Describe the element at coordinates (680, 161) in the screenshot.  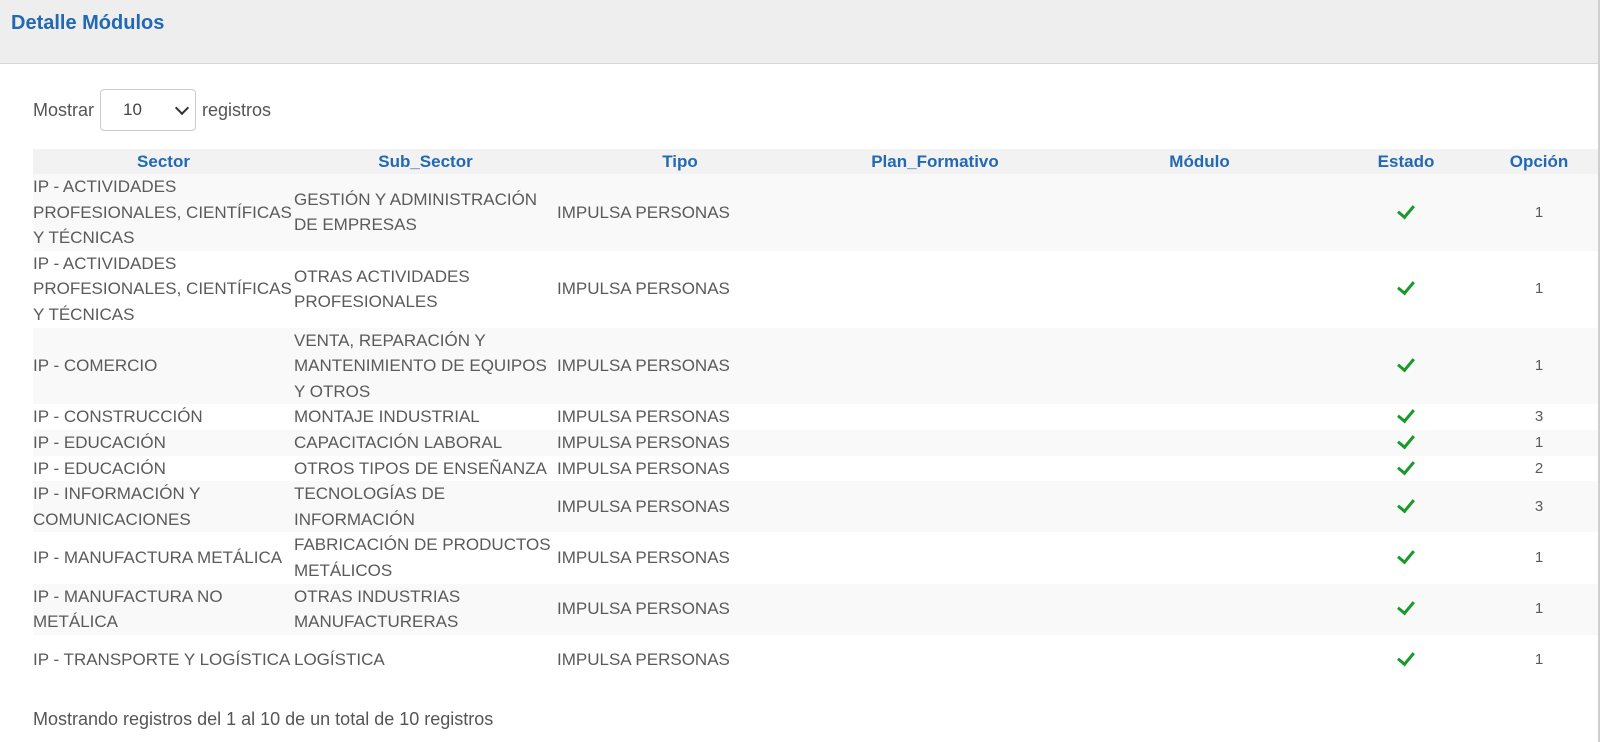
I see `column-header-tipo: Tipo` at that location.